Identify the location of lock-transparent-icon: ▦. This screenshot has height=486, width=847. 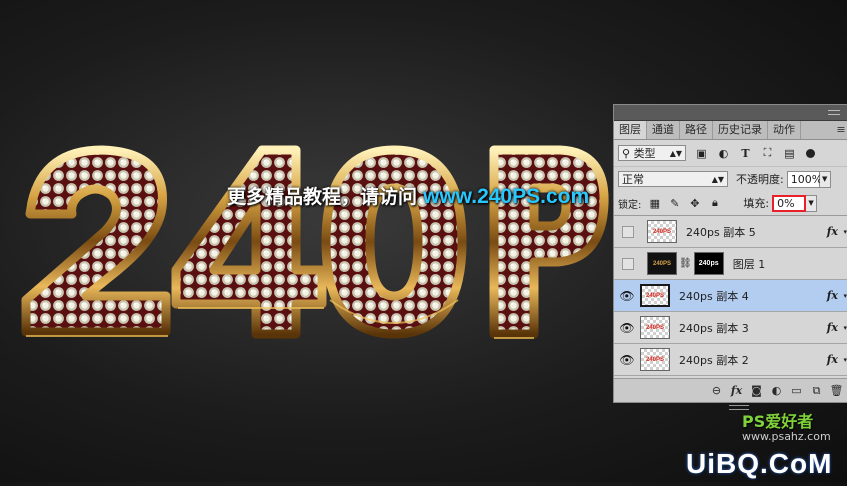
(654, 203).